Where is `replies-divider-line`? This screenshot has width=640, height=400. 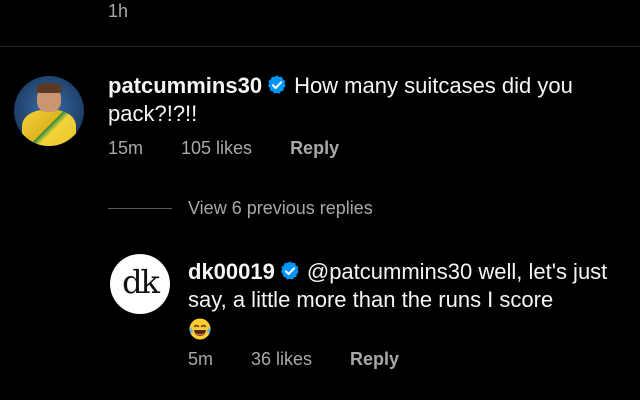
replies-divider-line is located at coordinates (140, 208).